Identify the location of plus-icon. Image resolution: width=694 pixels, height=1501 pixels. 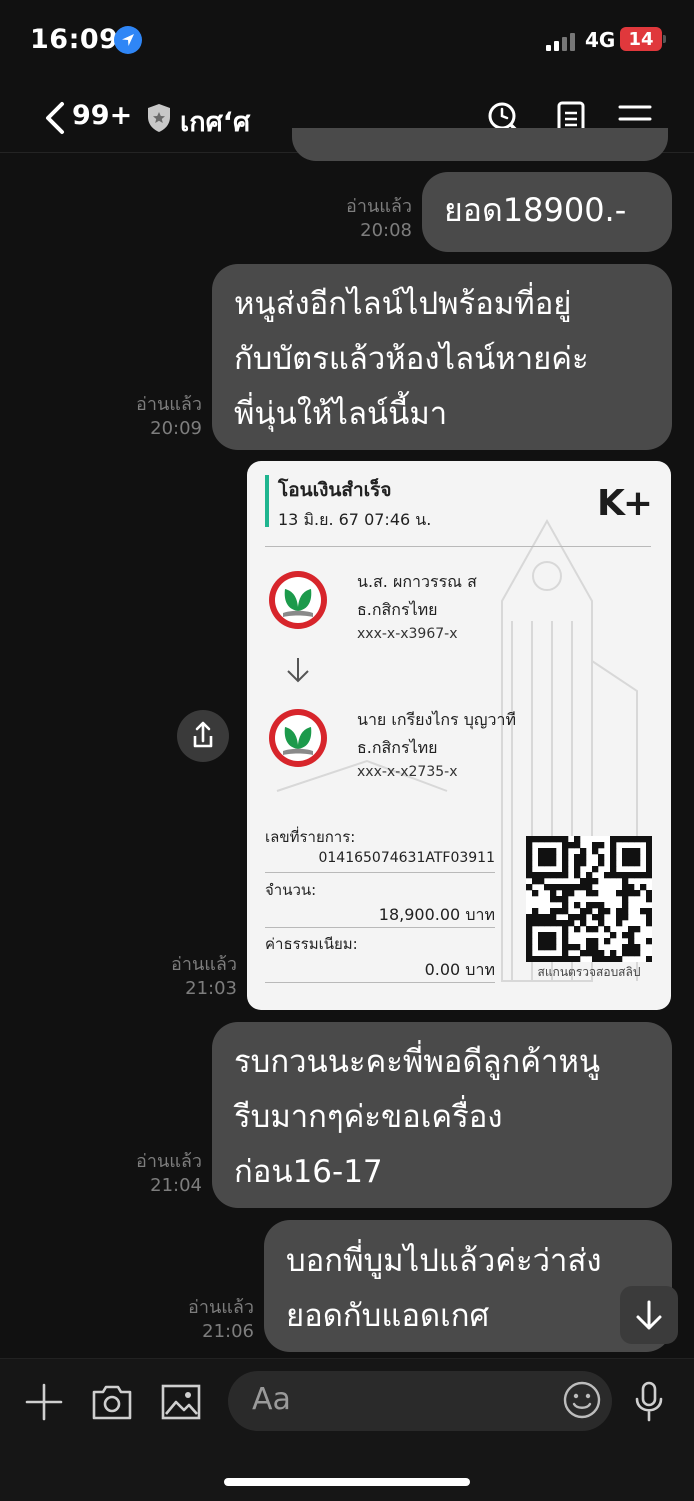
(44, 1402).